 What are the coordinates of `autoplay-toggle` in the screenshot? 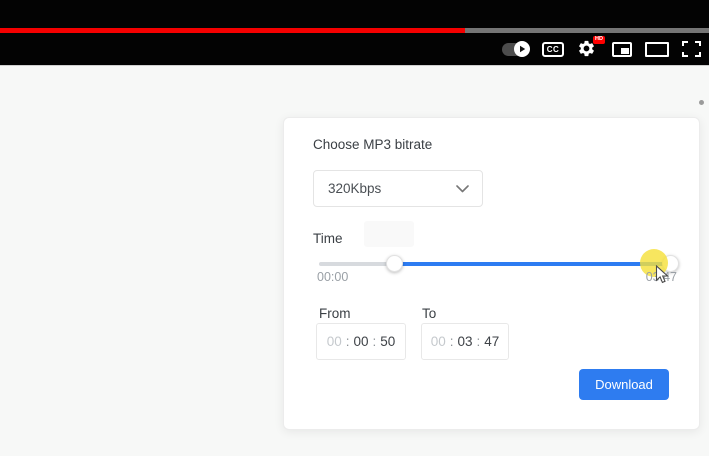 It's located at (516, 49).